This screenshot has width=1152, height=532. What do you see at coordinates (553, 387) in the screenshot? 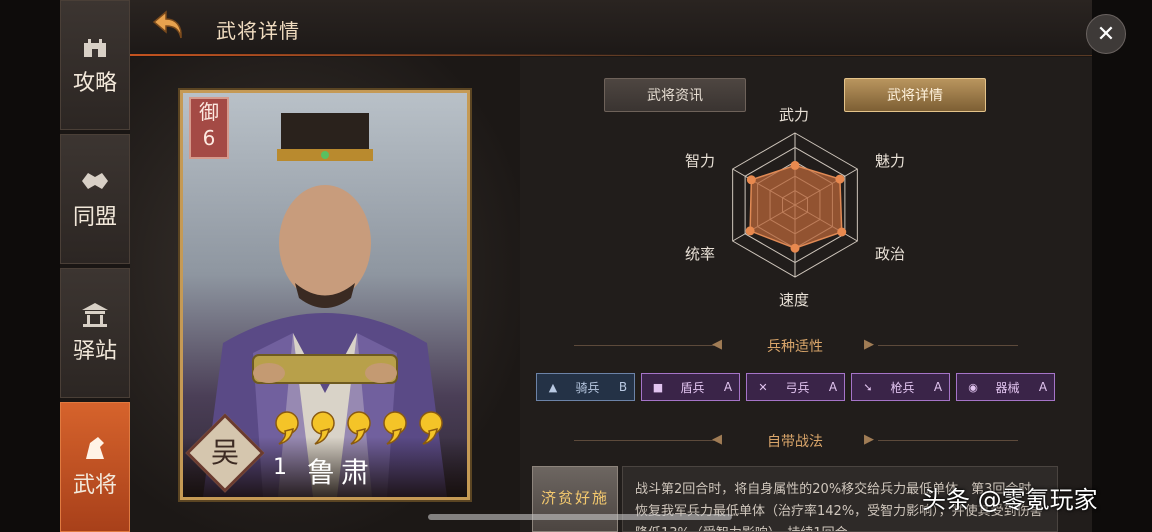
I see `cavalry-icon: ▲` at bounding box center [553, 387].